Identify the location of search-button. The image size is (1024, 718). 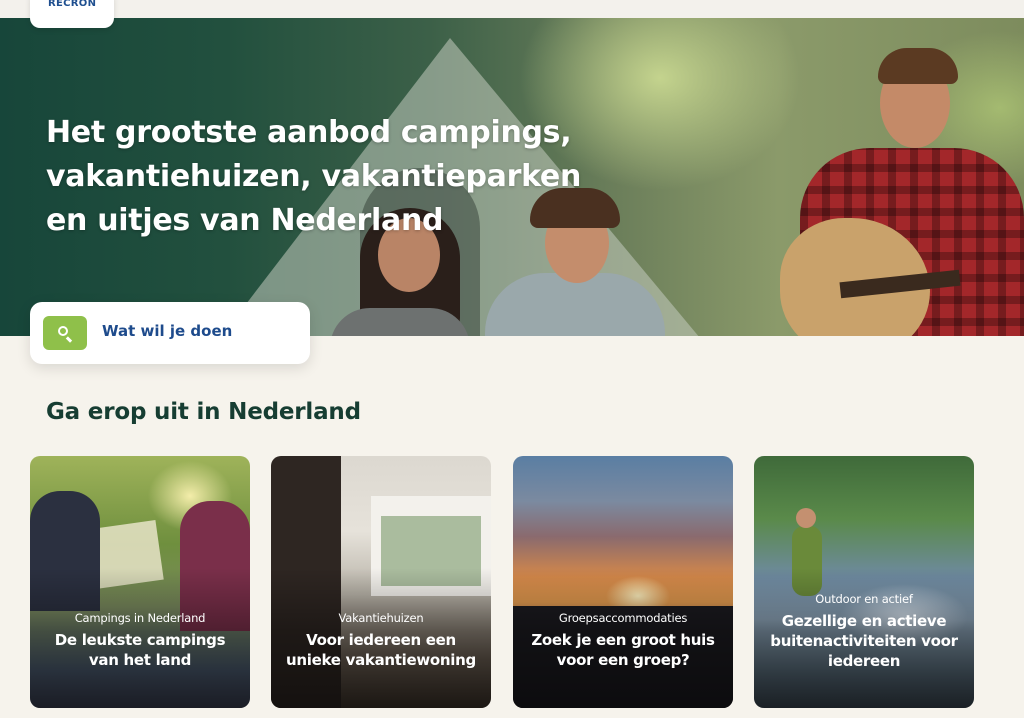
(65, 333).